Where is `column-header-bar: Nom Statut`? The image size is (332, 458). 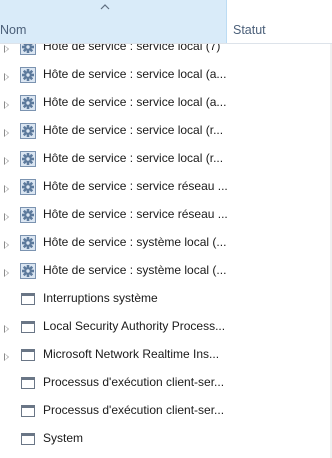 column-header-bar: Nom Statut is located at coordinates (166, 22).